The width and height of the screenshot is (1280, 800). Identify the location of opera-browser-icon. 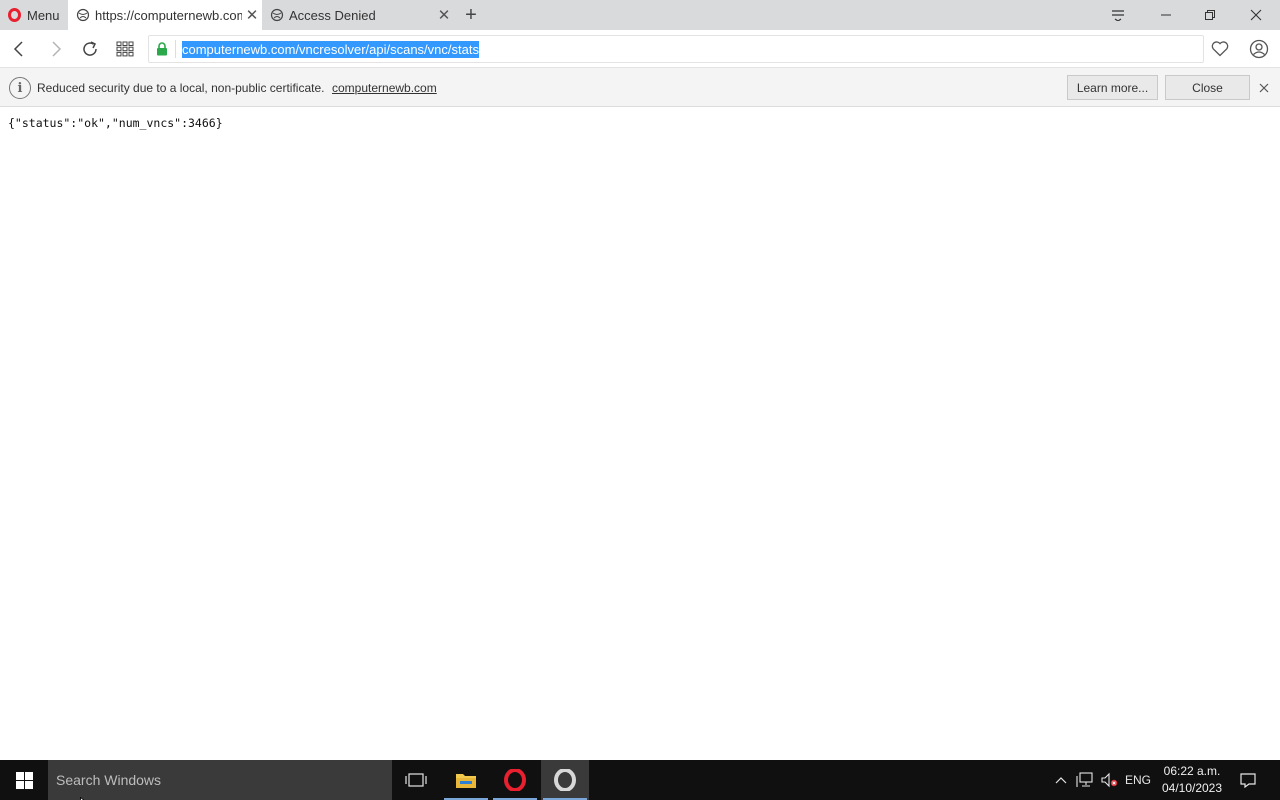
(515, 780).